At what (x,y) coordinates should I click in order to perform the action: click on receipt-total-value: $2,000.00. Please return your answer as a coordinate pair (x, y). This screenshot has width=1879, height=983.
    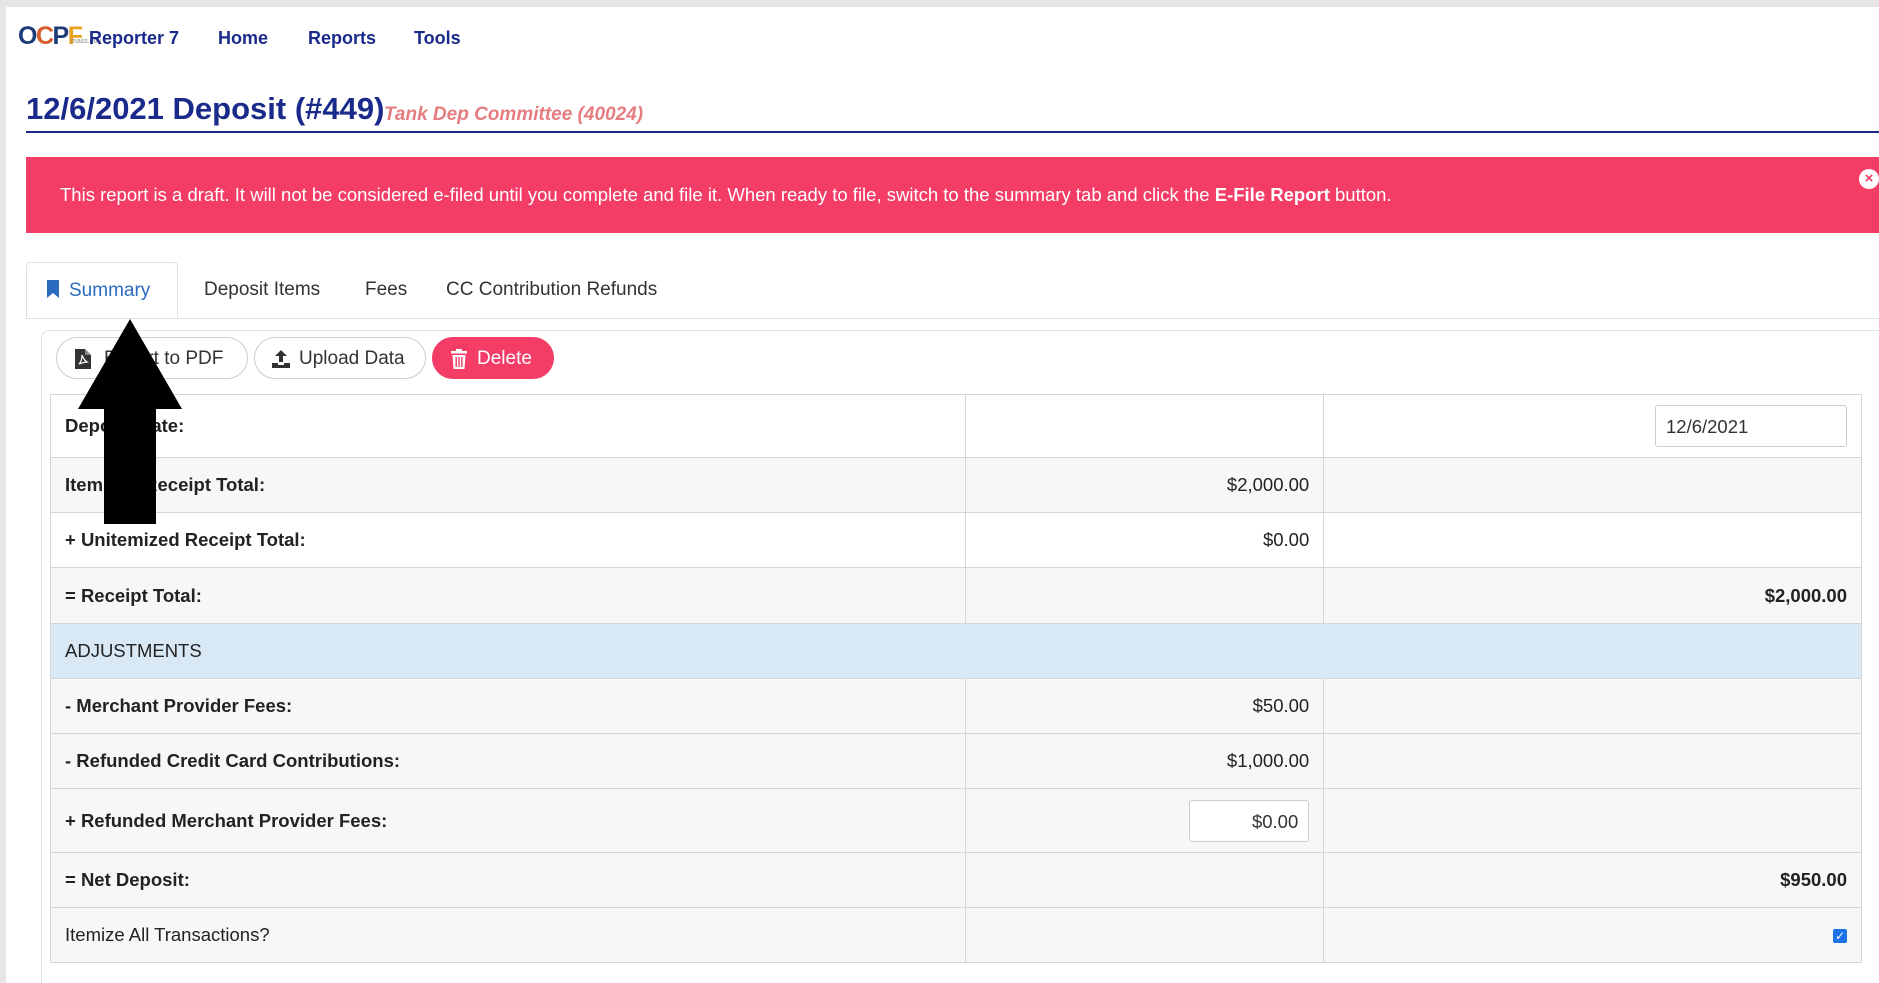
    Looking at the image, I should click on (1592, 595).